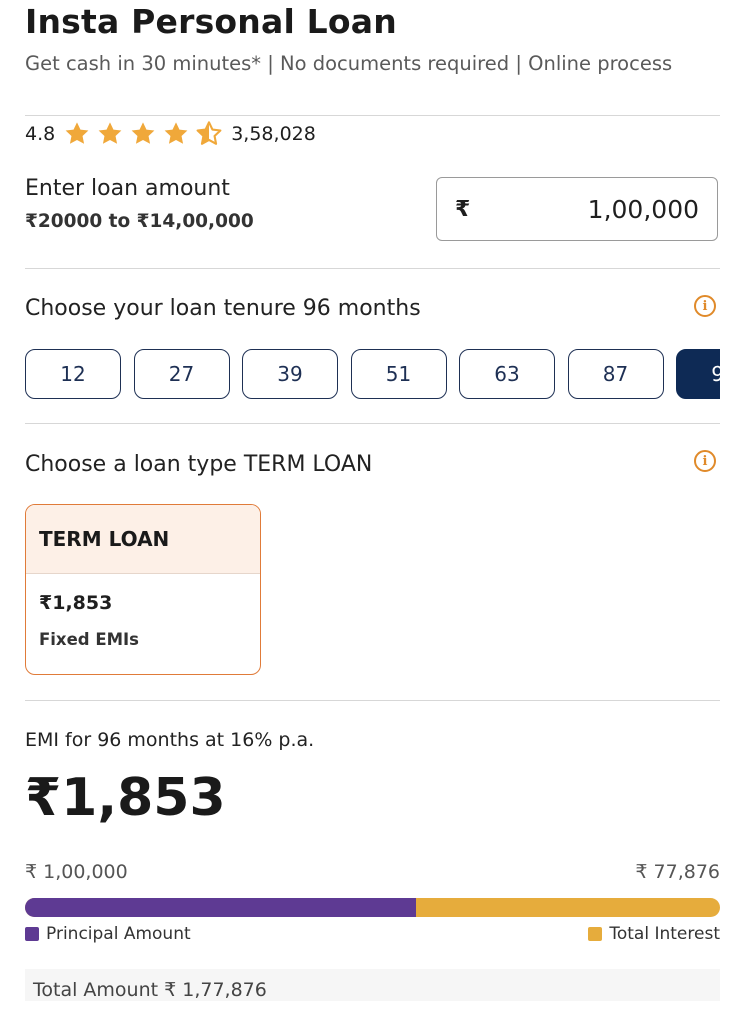 The image size is (742, 1024). Describe the element at coordinates (220, 907) in the screenshot. I see `principal-bar` at that location.